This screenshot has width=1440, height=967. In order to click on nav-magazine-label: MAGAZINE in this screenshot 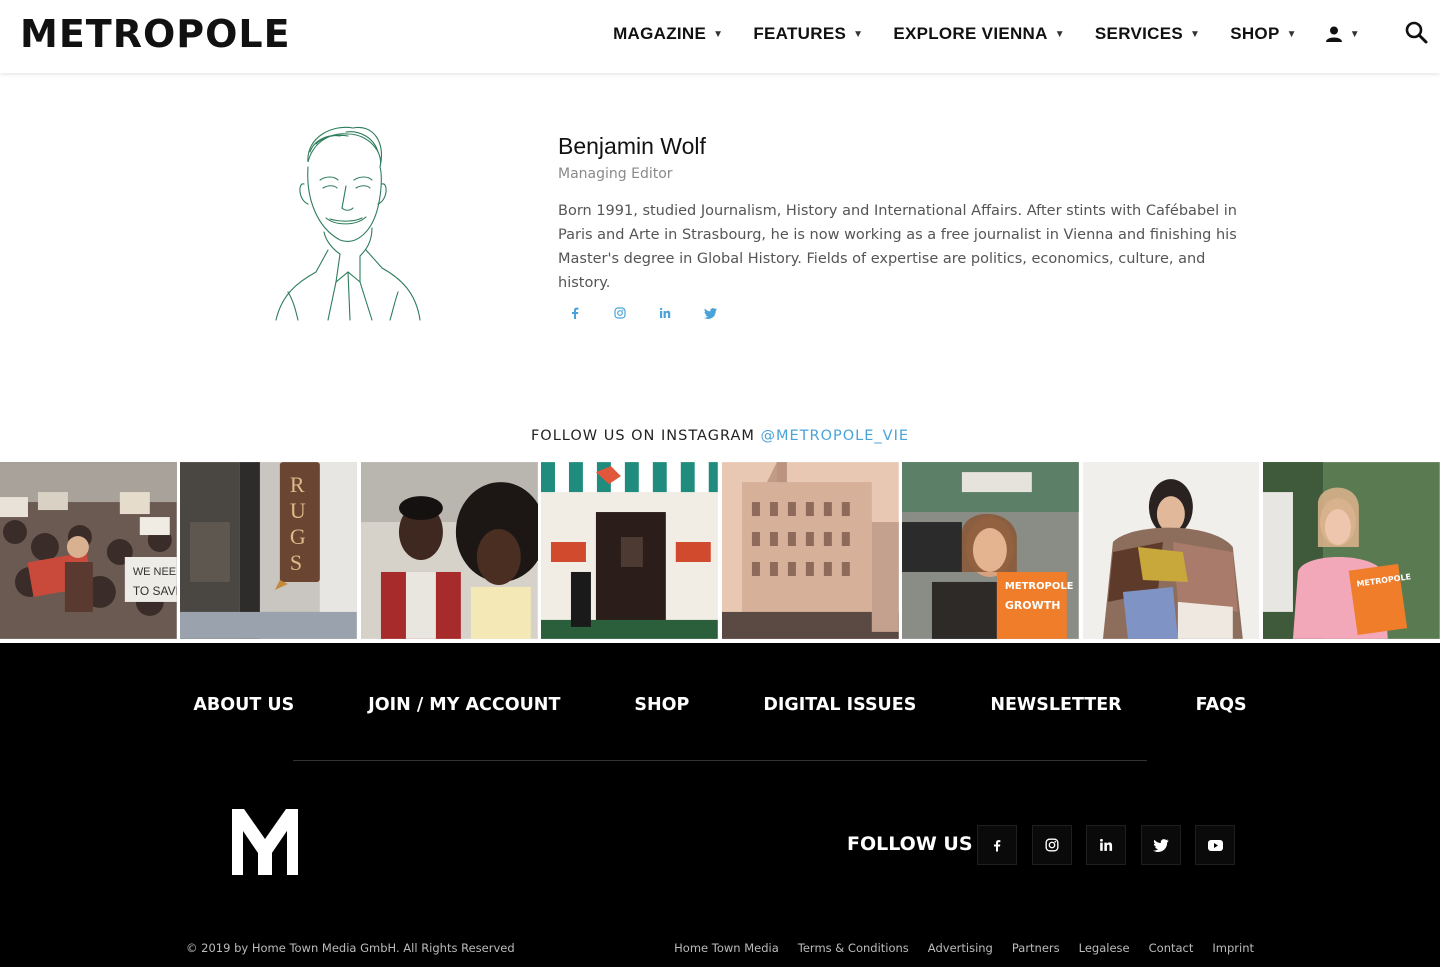, I will do `click(660, 33)`.